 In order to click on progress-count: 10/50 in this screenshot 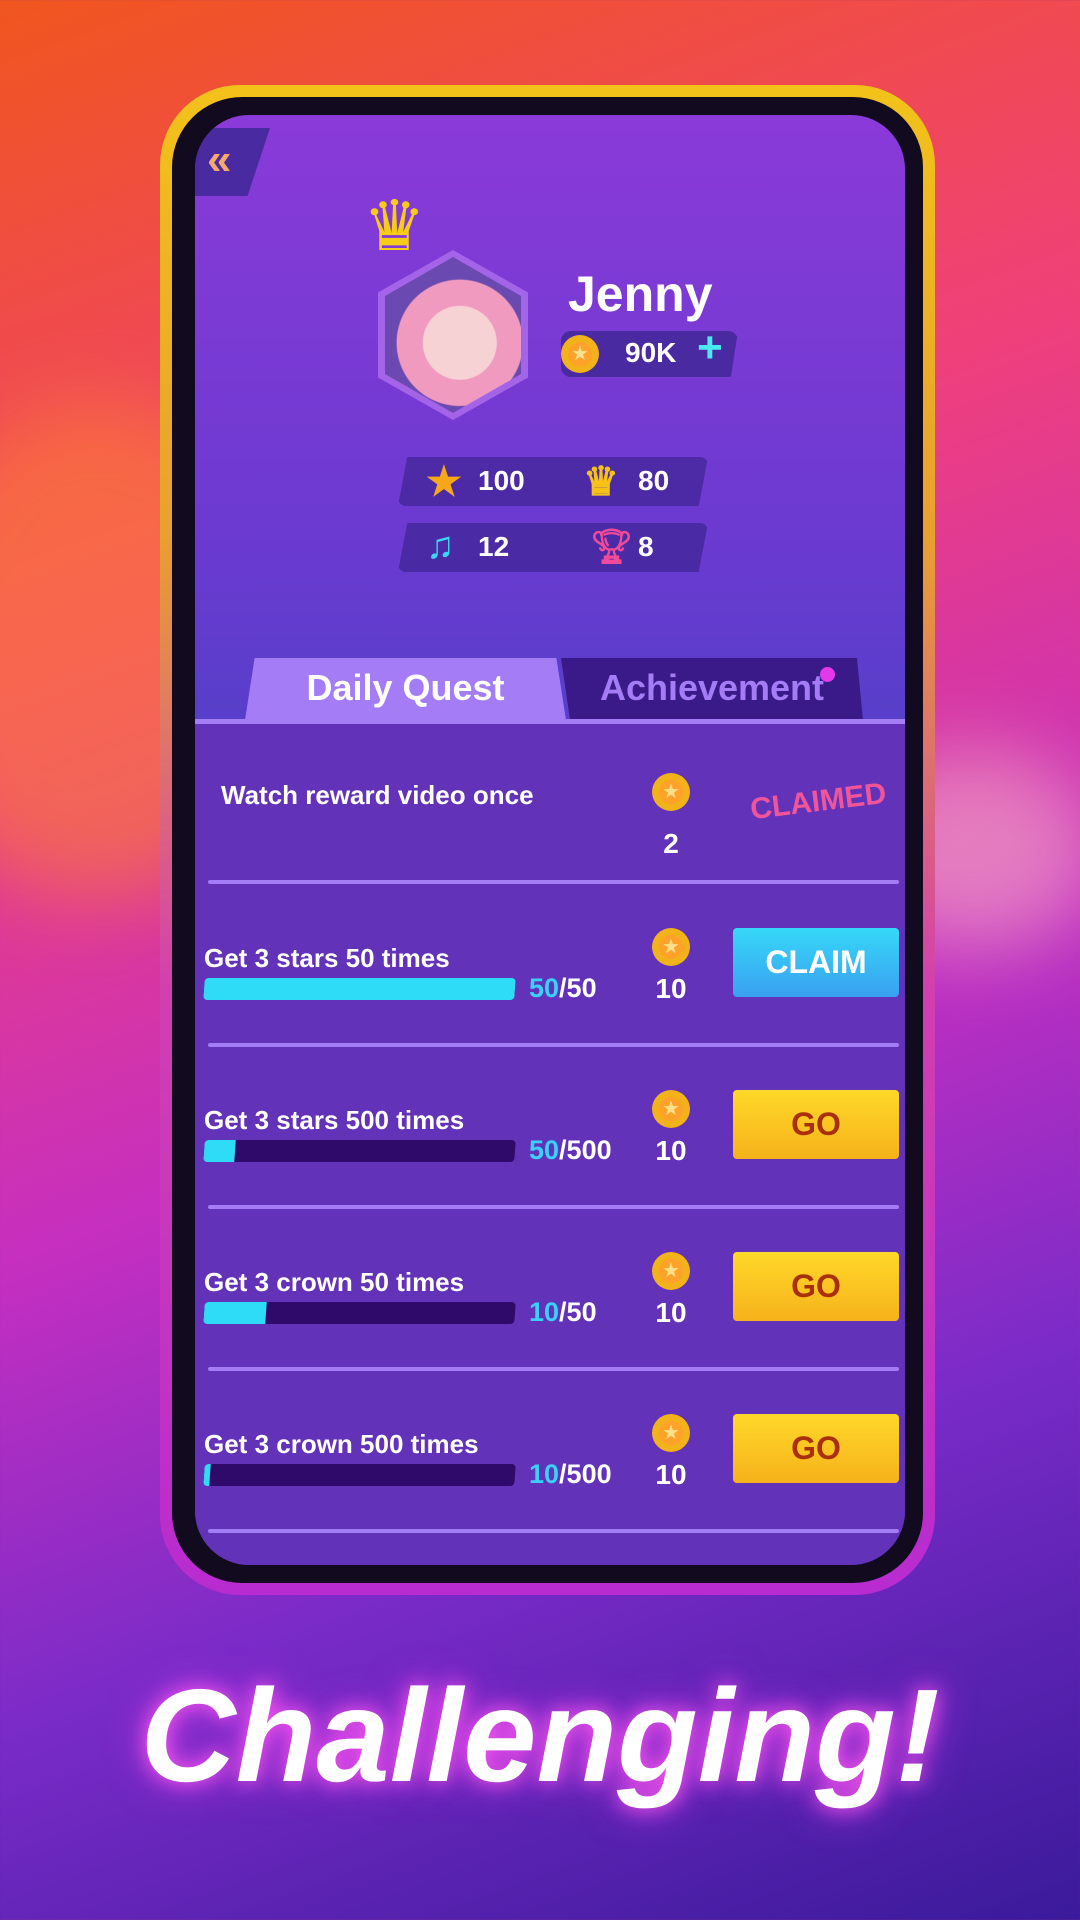, I will do `click(563, 1312)`.